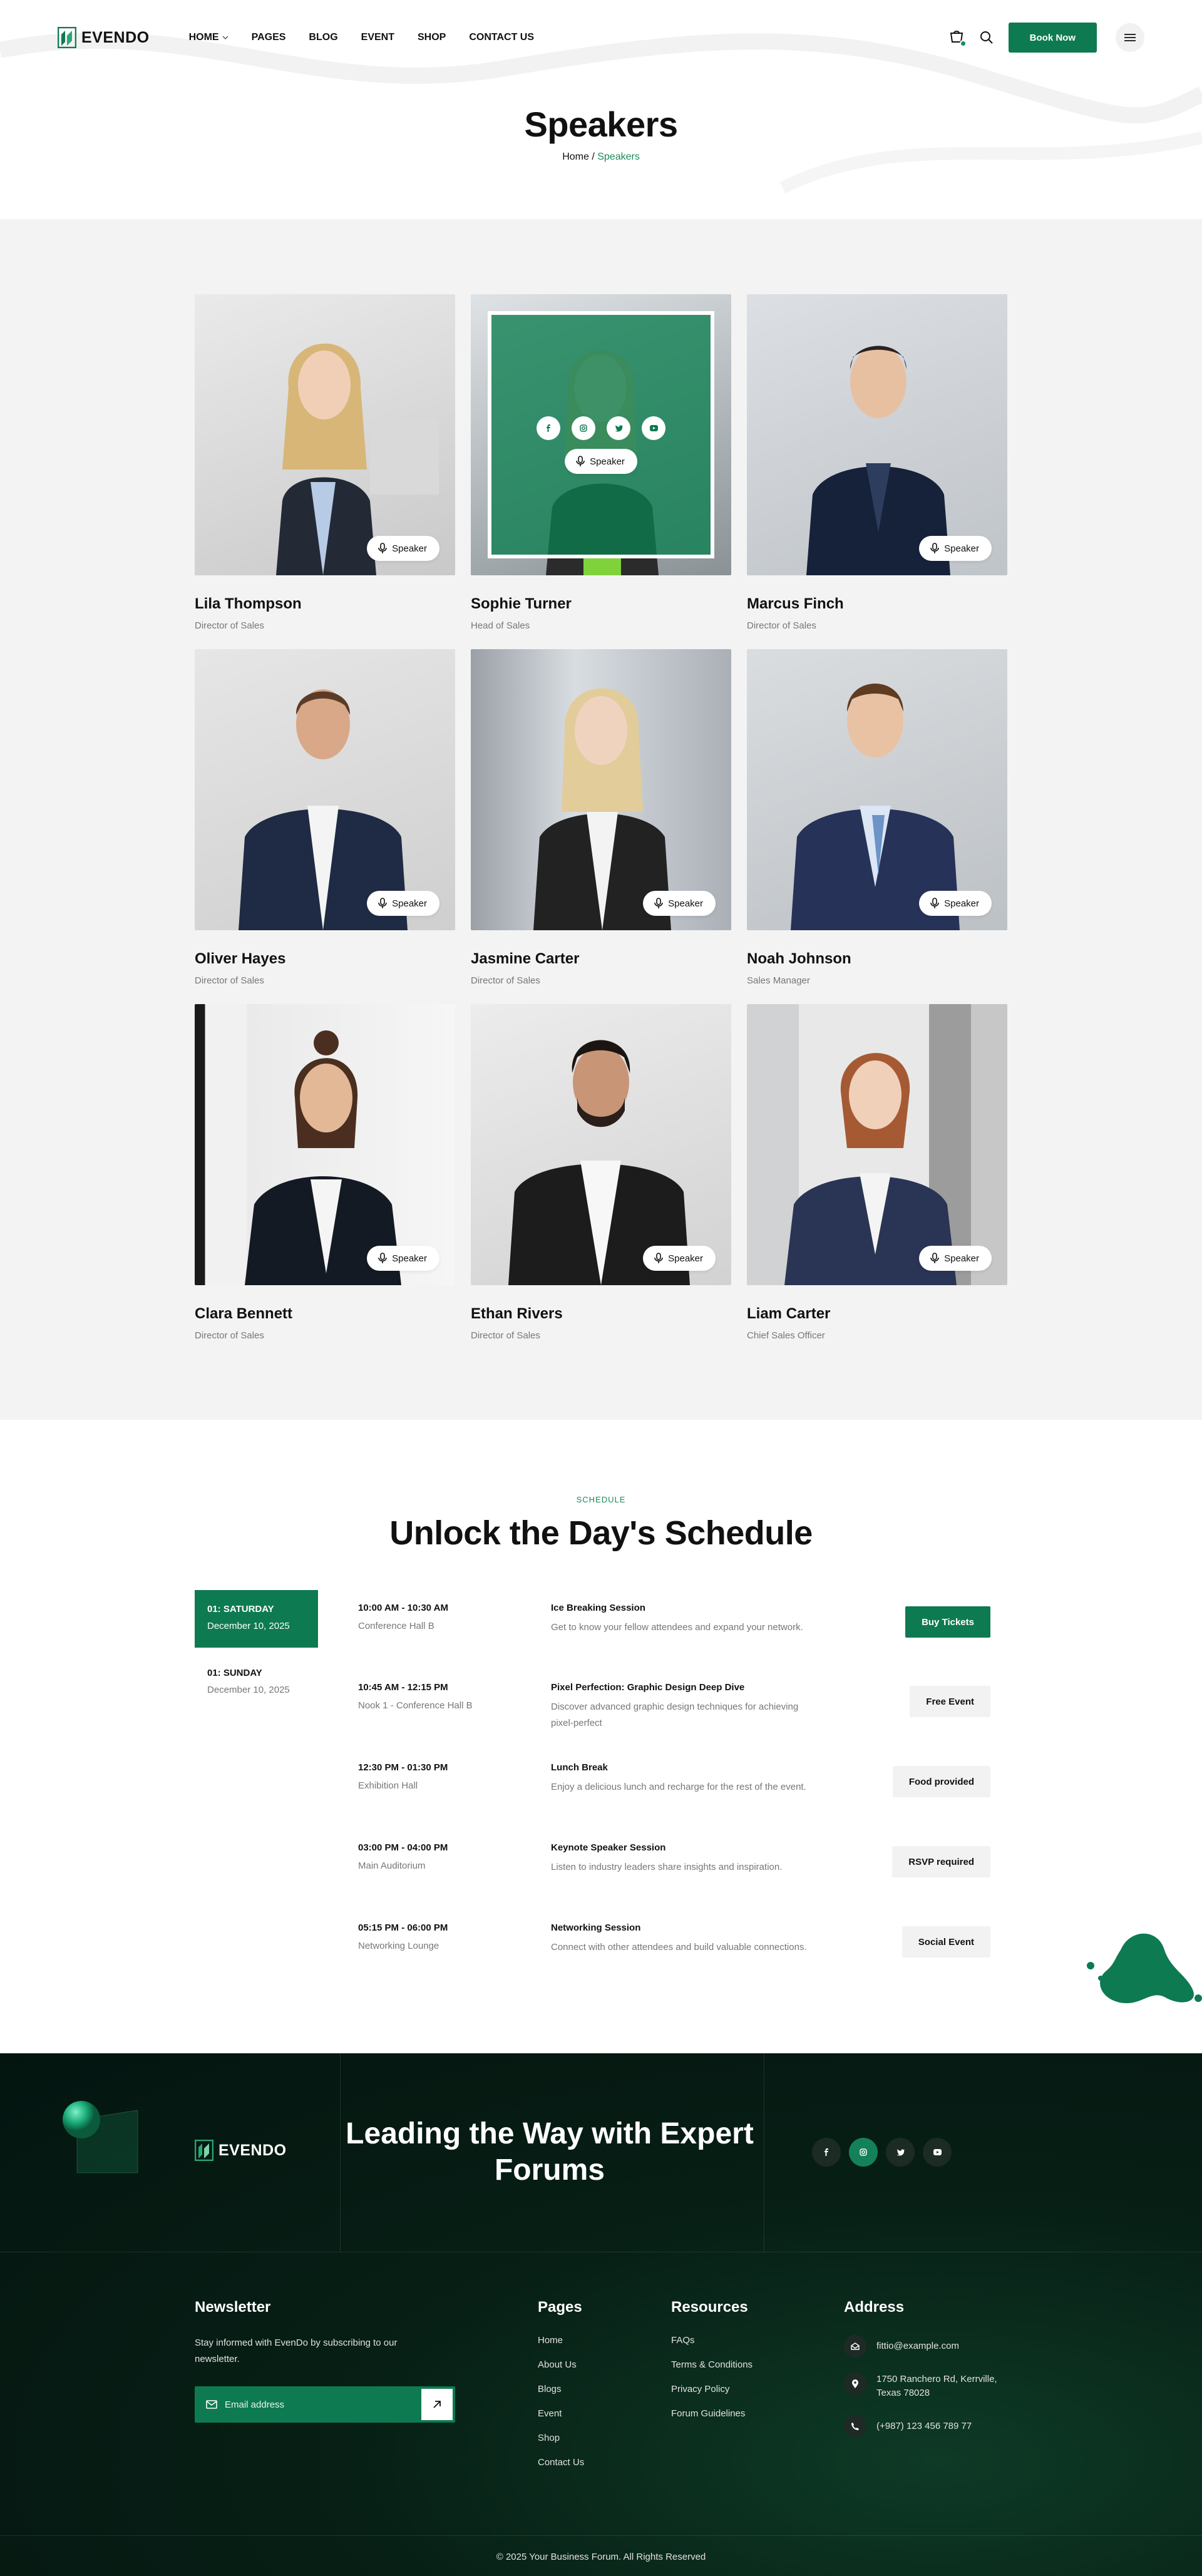 Image resolution: width=1202 pixels, height=2576 pixels. What do you see at coordinates (561, 2340) in the screenshot?
I see `footer-link-home: Home` at bounding box center [561, 2340].